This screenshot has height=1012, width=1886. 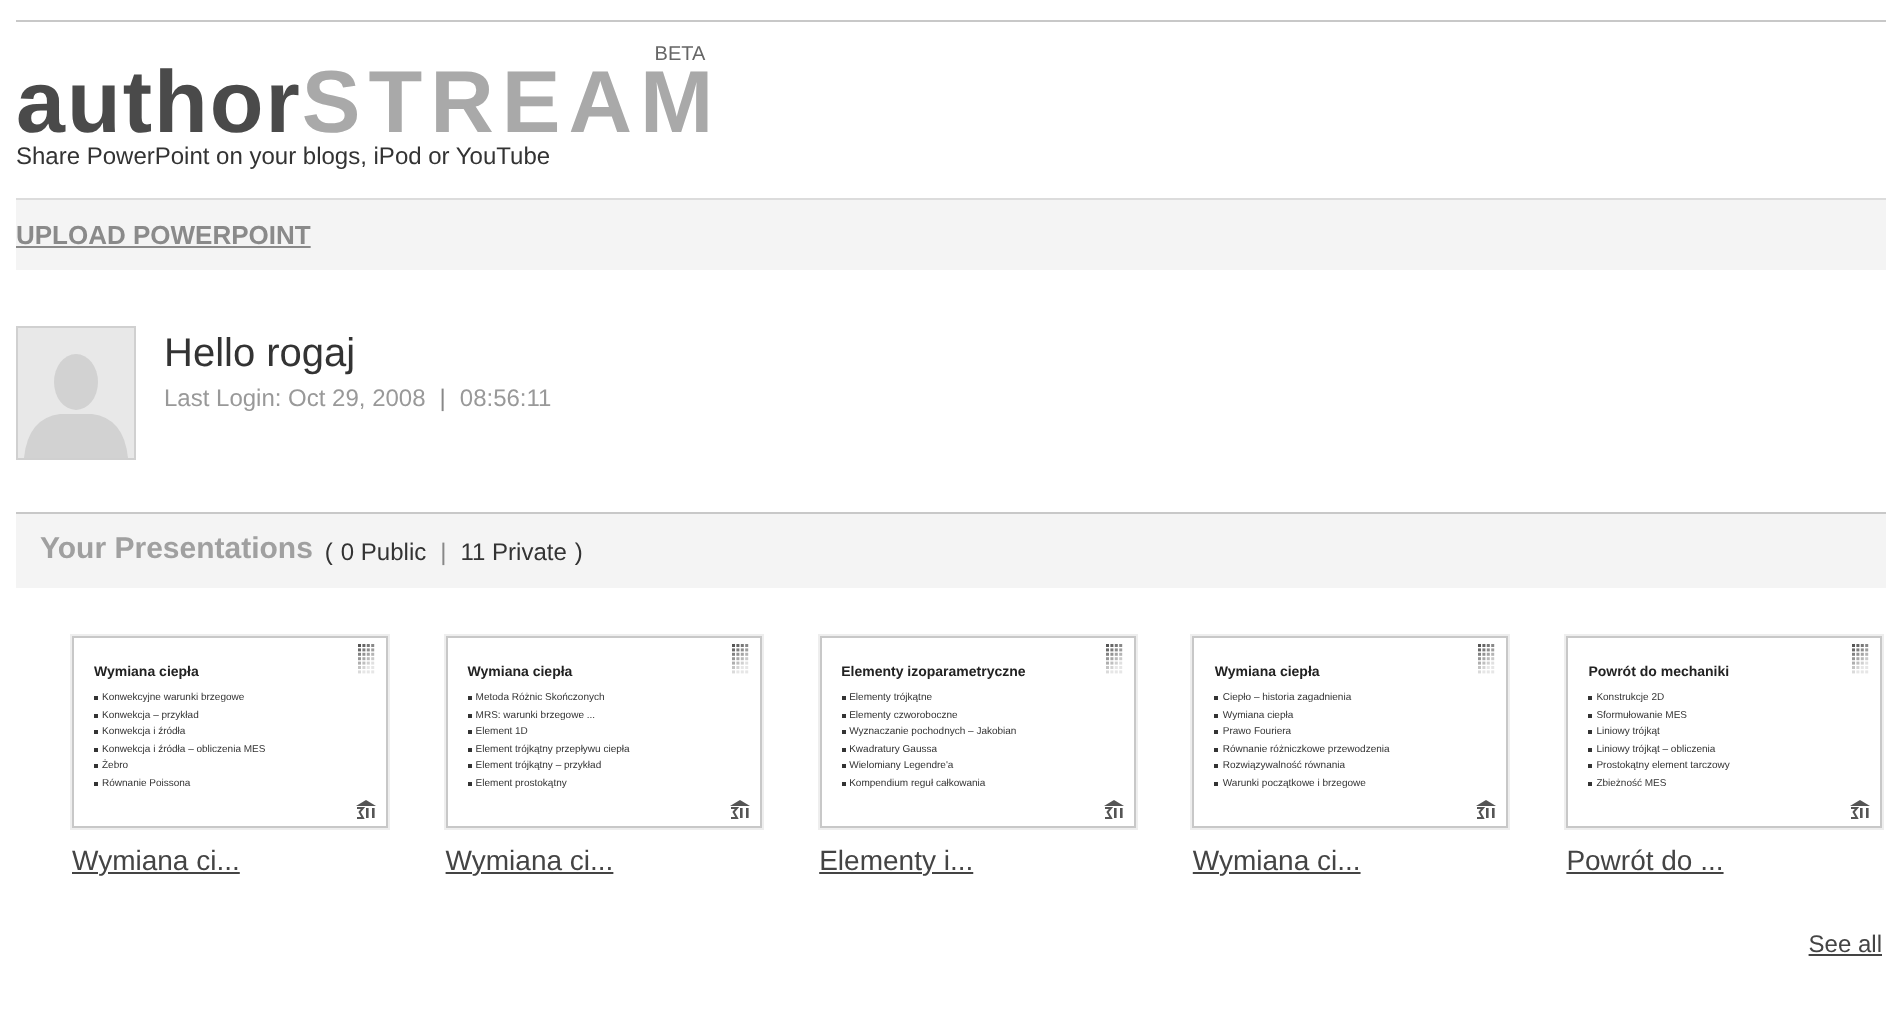 What do you see at coordinates (283, 156) in the screenshot?
I see `tagline: Share PowerPoint on your blogs, iPod or YouTube` at bounding box center [283, 156].